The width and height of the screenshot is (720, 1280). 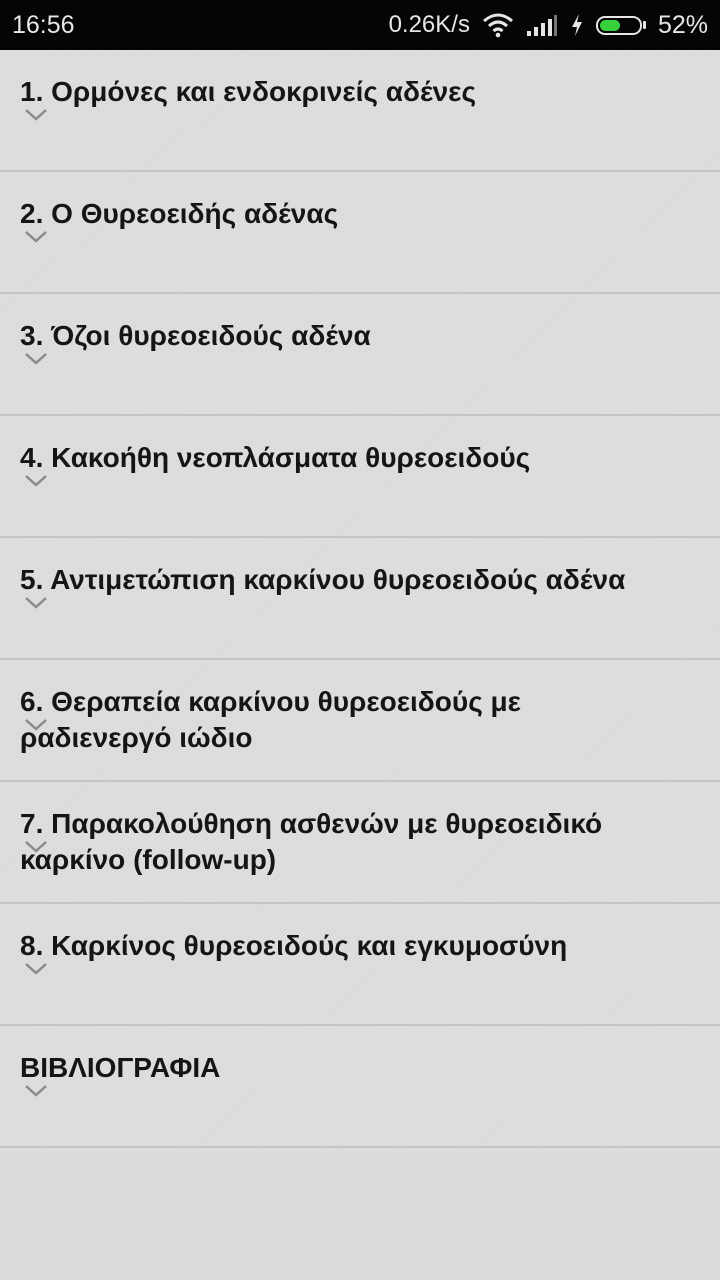 What do you see at coordinates (275, 457) in the screenshot?
I see `chapter-title: 4. Κακοήθη νεοπλάσματα θυρεοειδούς` at bounding box center [275, 457].